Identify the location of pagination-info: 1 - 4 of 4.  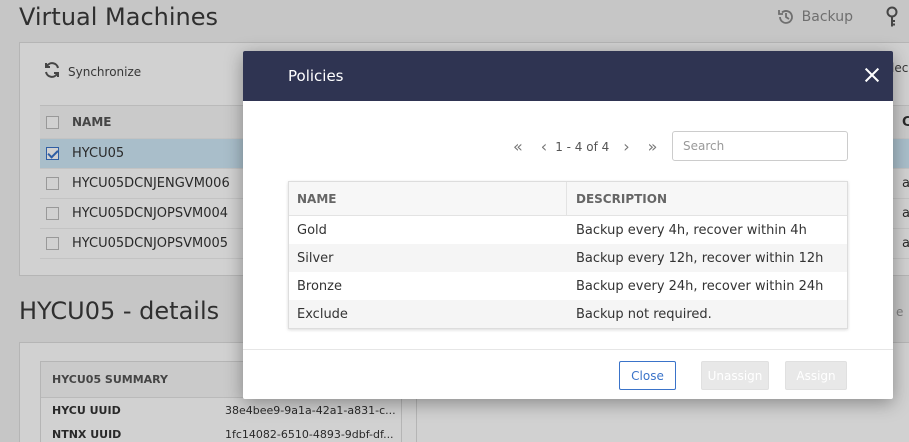
(582, 147).